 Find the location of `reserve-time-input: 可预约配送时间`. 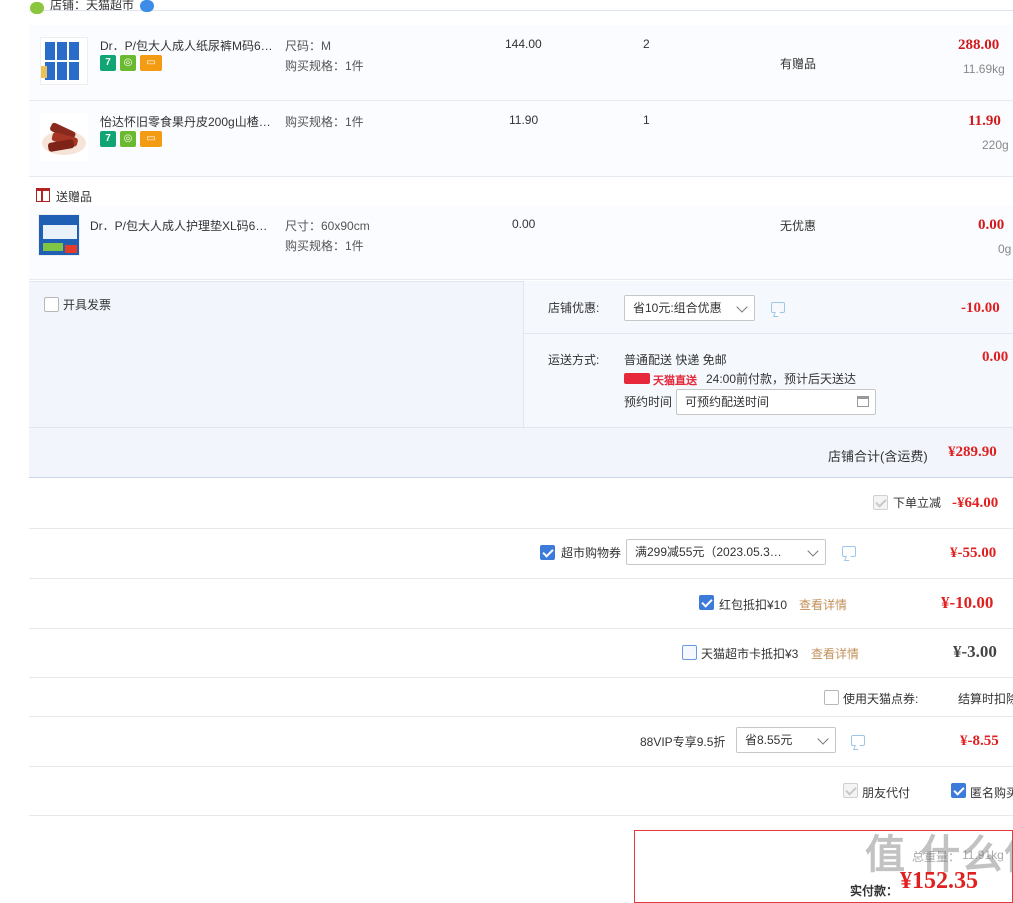

reserve-time-input: 可预约配送时间 is located at coordinates (776, 402).